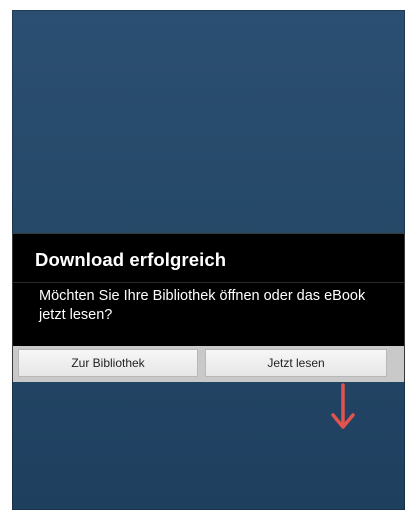  I want to click on arrow-down-icon, so click(343, 406).